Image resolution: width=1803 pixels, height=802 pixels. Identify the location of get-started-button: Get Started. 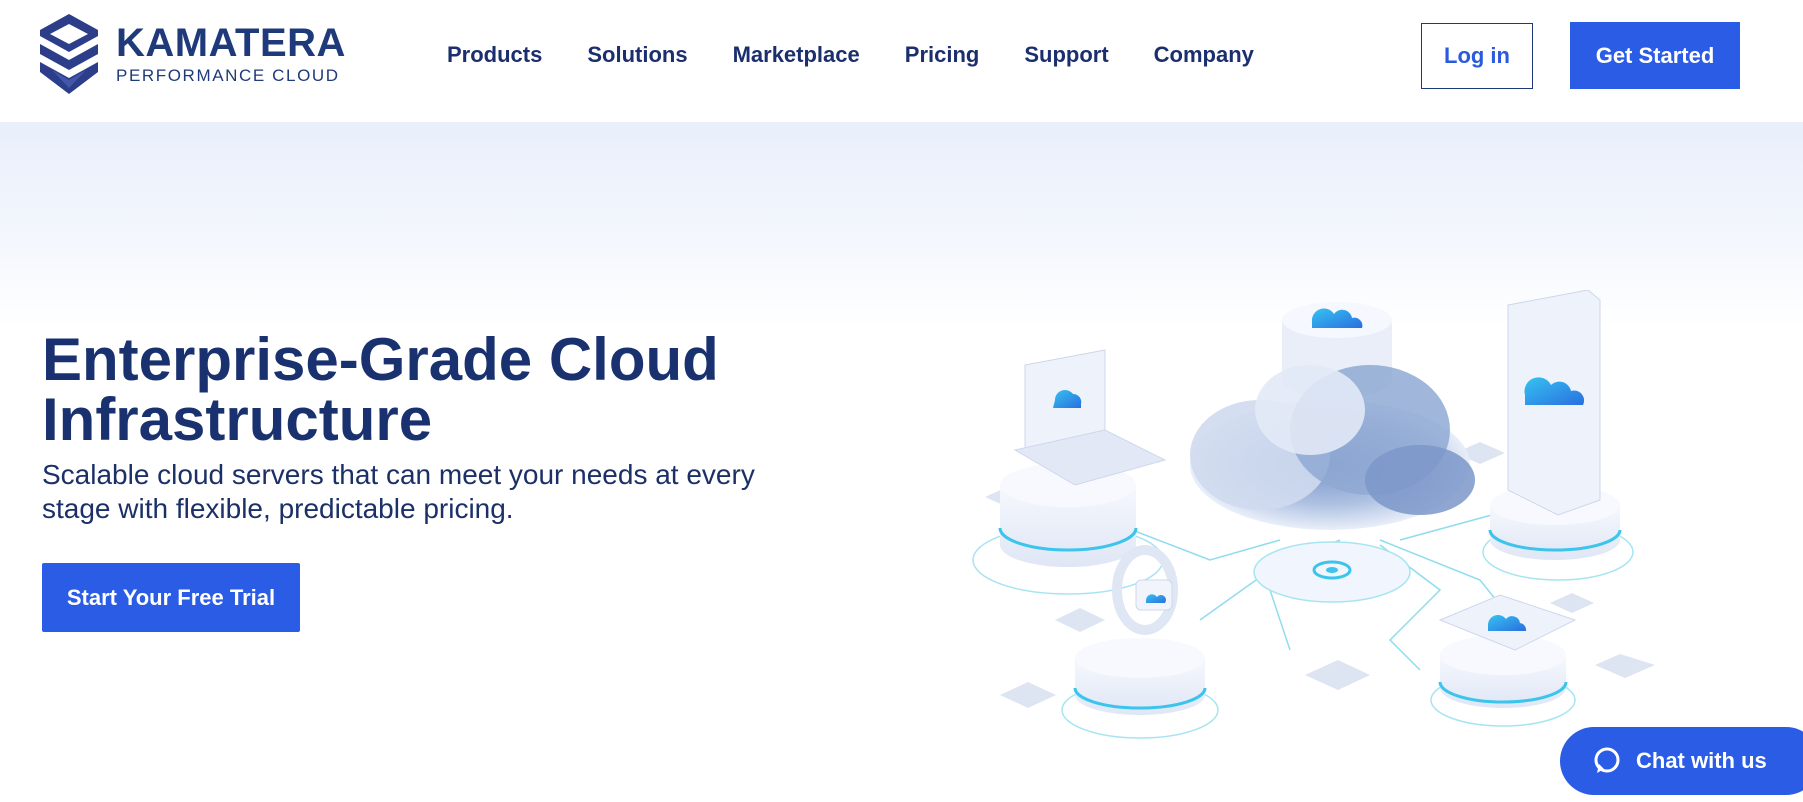
(1655, 55).